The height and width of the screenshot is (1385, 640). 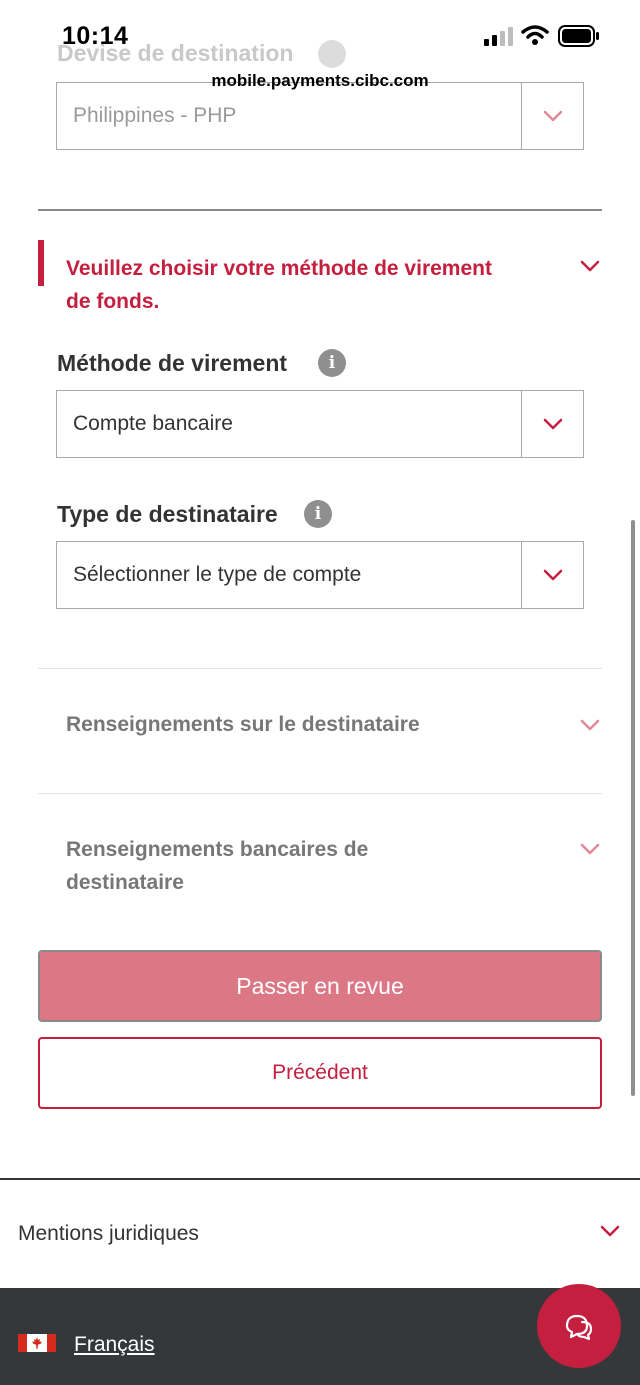 I want to click on transfer-method-label: Méthode de virement, so click(x=172, y=363).